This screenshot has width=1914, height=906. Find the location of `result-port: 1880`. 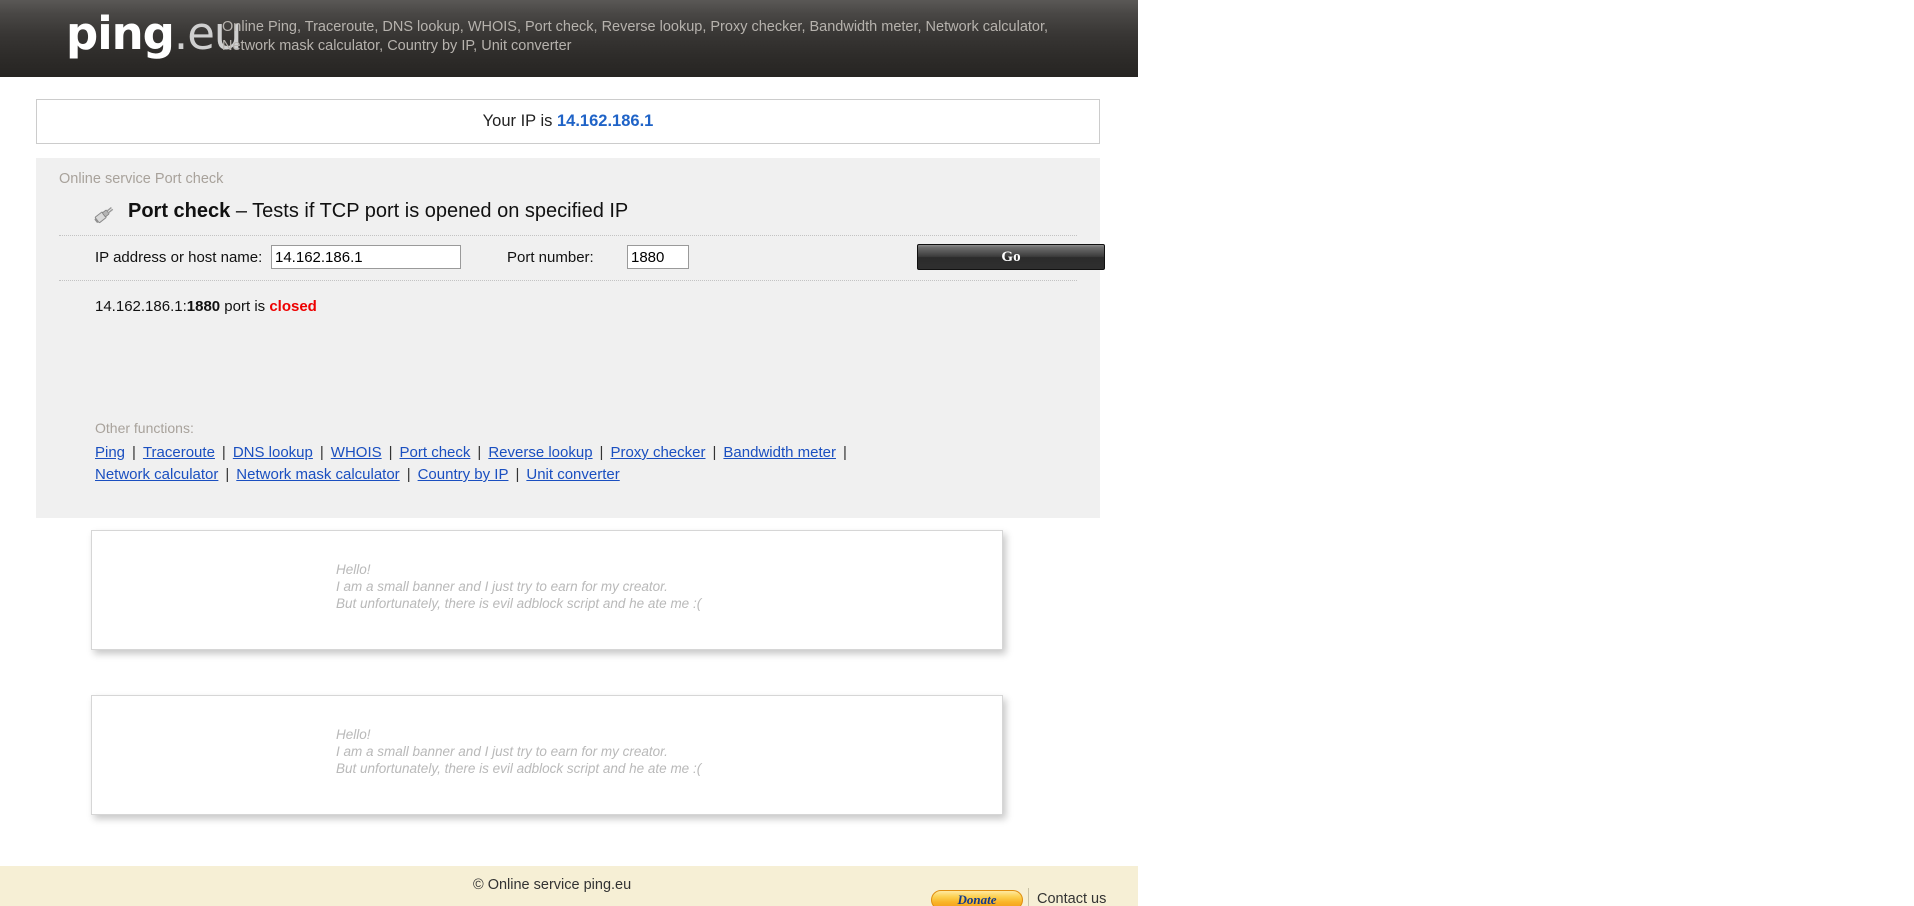

result-port: 1880 is located at coordinates (203, 306).